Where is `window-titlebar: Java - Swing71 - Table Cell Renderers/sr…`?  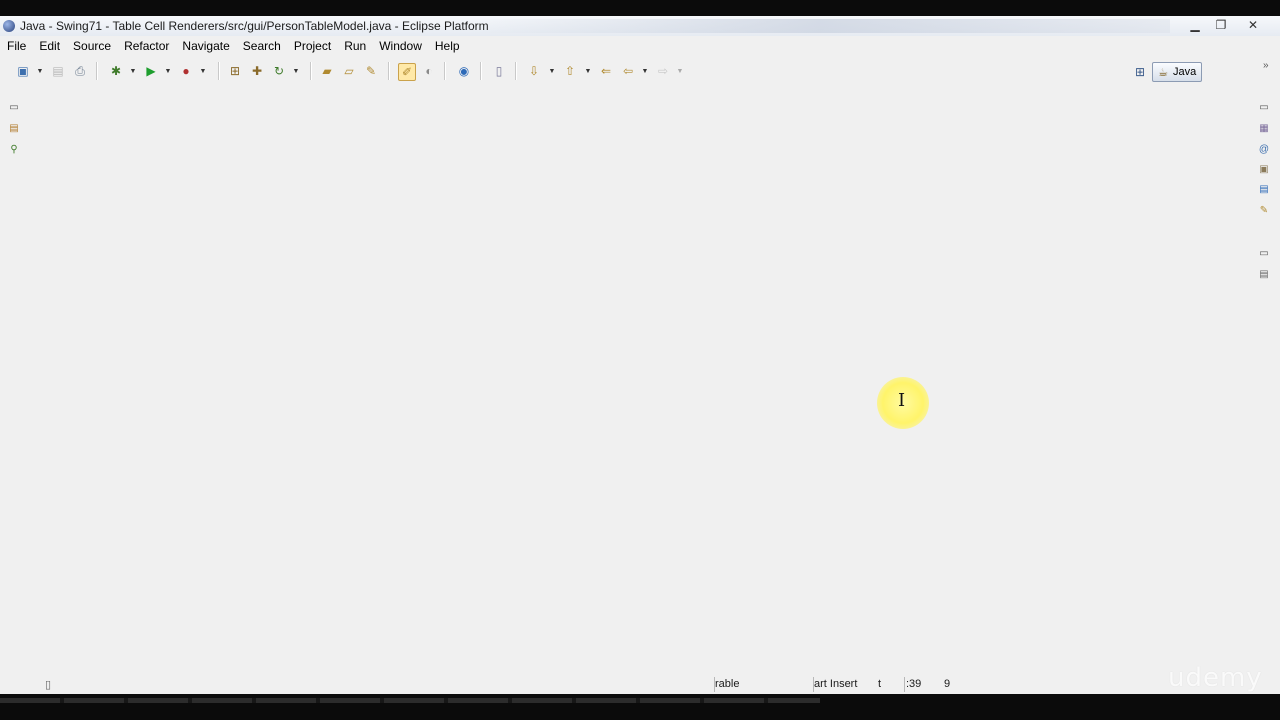
window-titlebar: Java - Swing71 - Table Cell Renderers/sr… is located at coordinates (640, 26).